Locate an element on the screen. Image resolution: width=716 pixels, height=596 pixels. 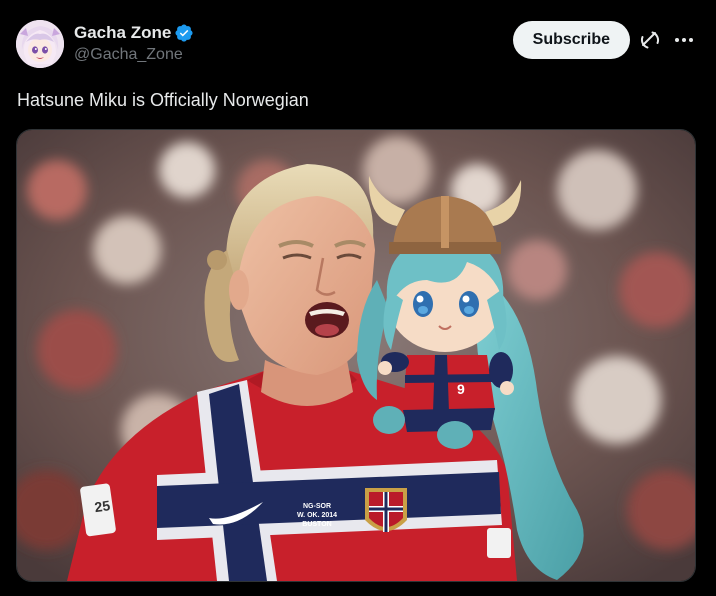
display-name-row: Gacha Zone is located at coordinates (134, 33).